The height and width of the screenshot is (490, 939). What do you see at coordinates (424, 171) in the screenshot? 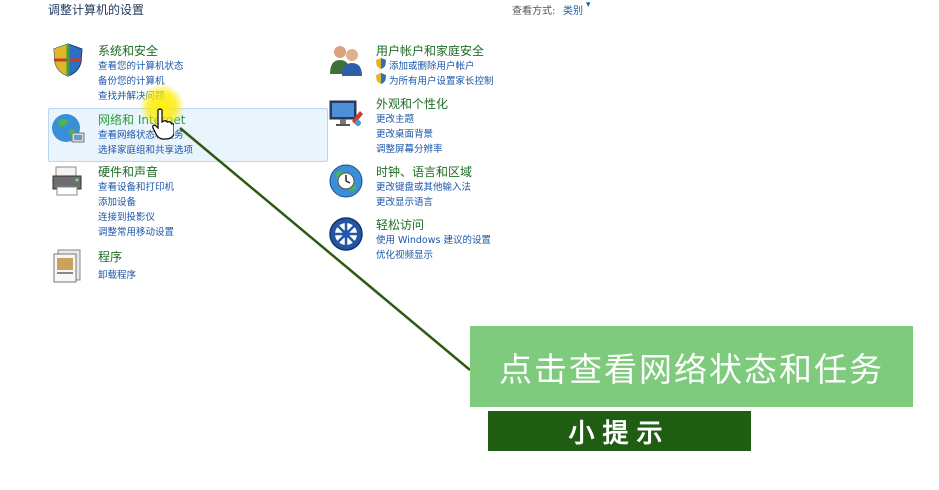
I see `category-title: 时钟、语言和区域` at bounding box center [424, 171].